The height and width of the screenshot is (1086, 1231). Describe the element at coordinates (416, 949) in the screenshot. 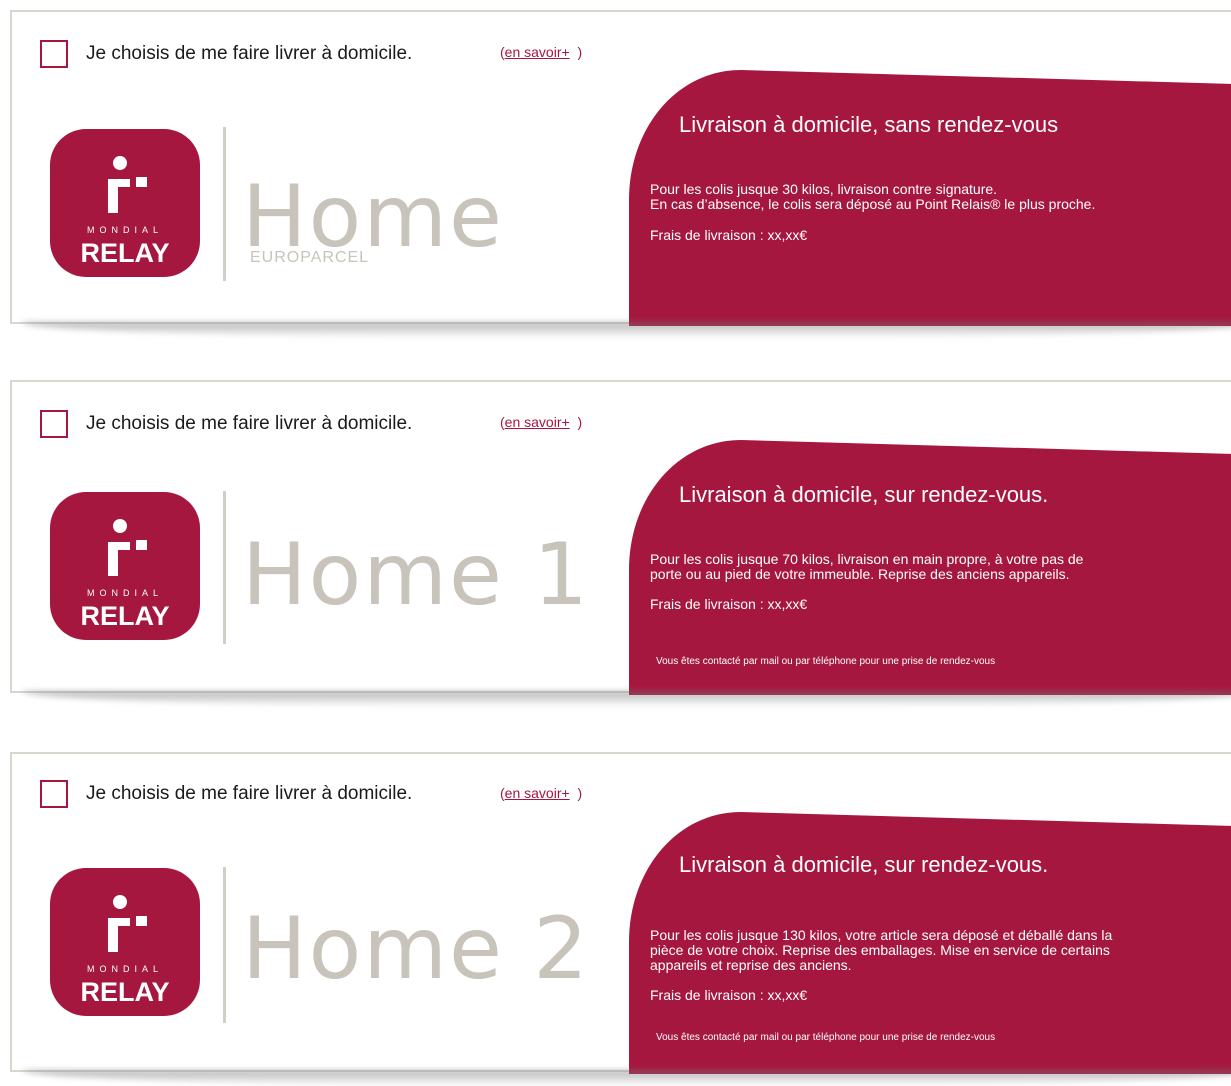

I see `service-name: Home 2` at that location.